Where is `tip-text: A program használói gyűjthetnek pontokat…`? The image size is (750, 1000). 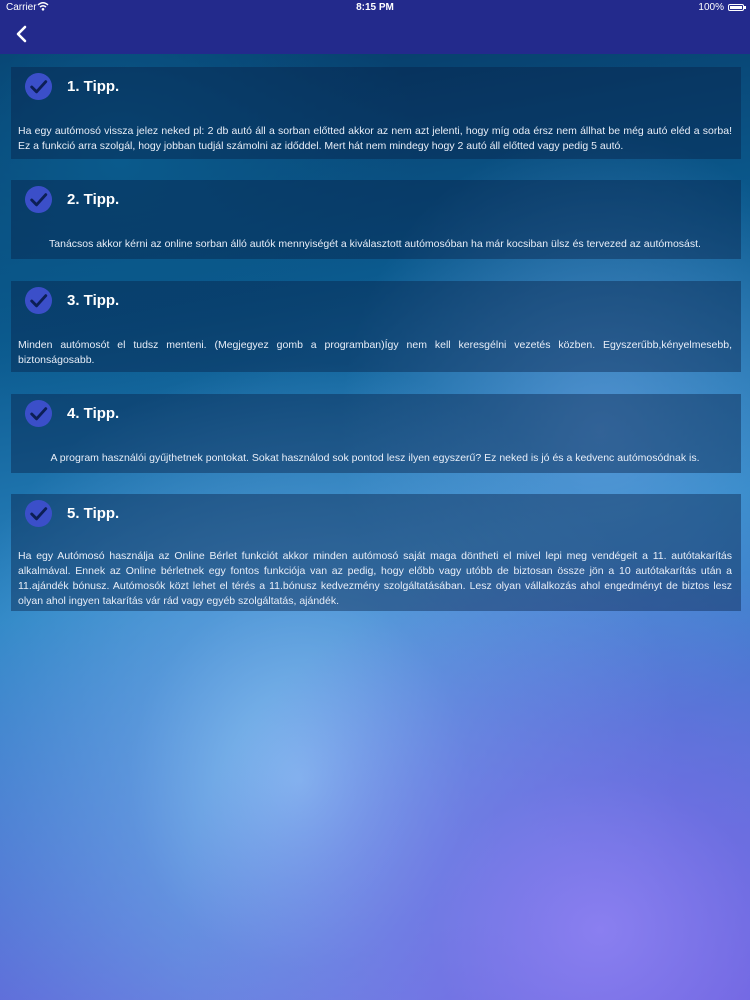 tip-text: A program használói gyűjthetnek pontokat… is located at coordinates (375, 458).